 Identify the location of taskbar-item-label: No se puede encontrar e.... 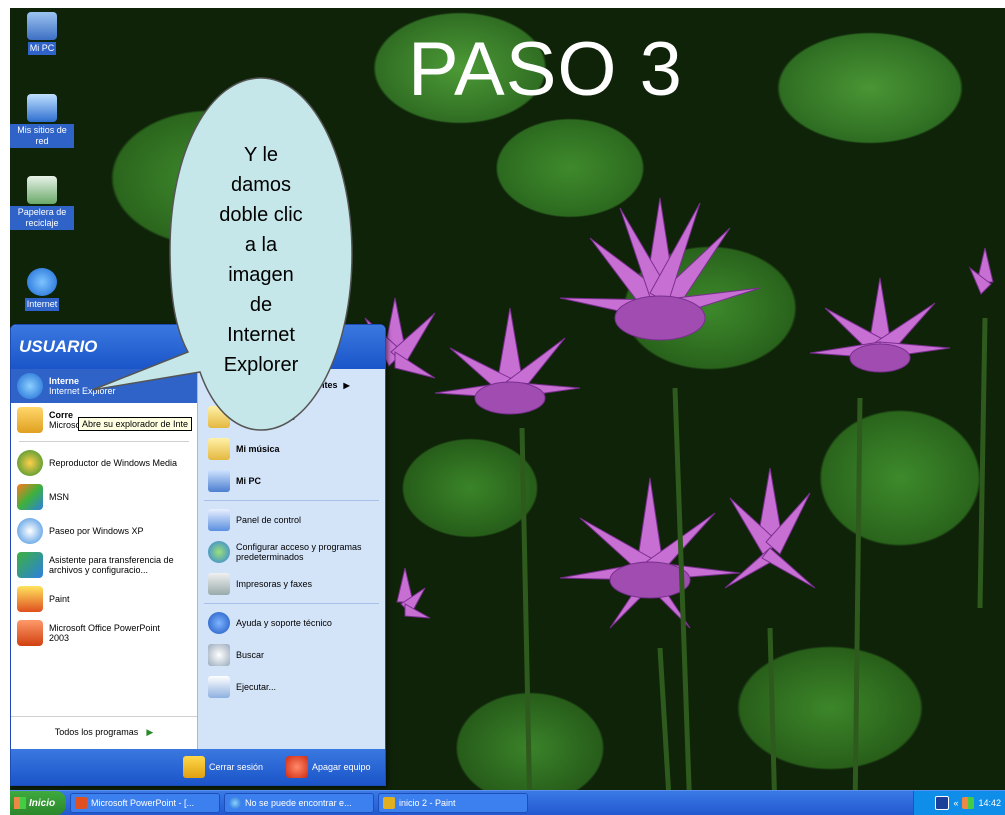
(298, 803).